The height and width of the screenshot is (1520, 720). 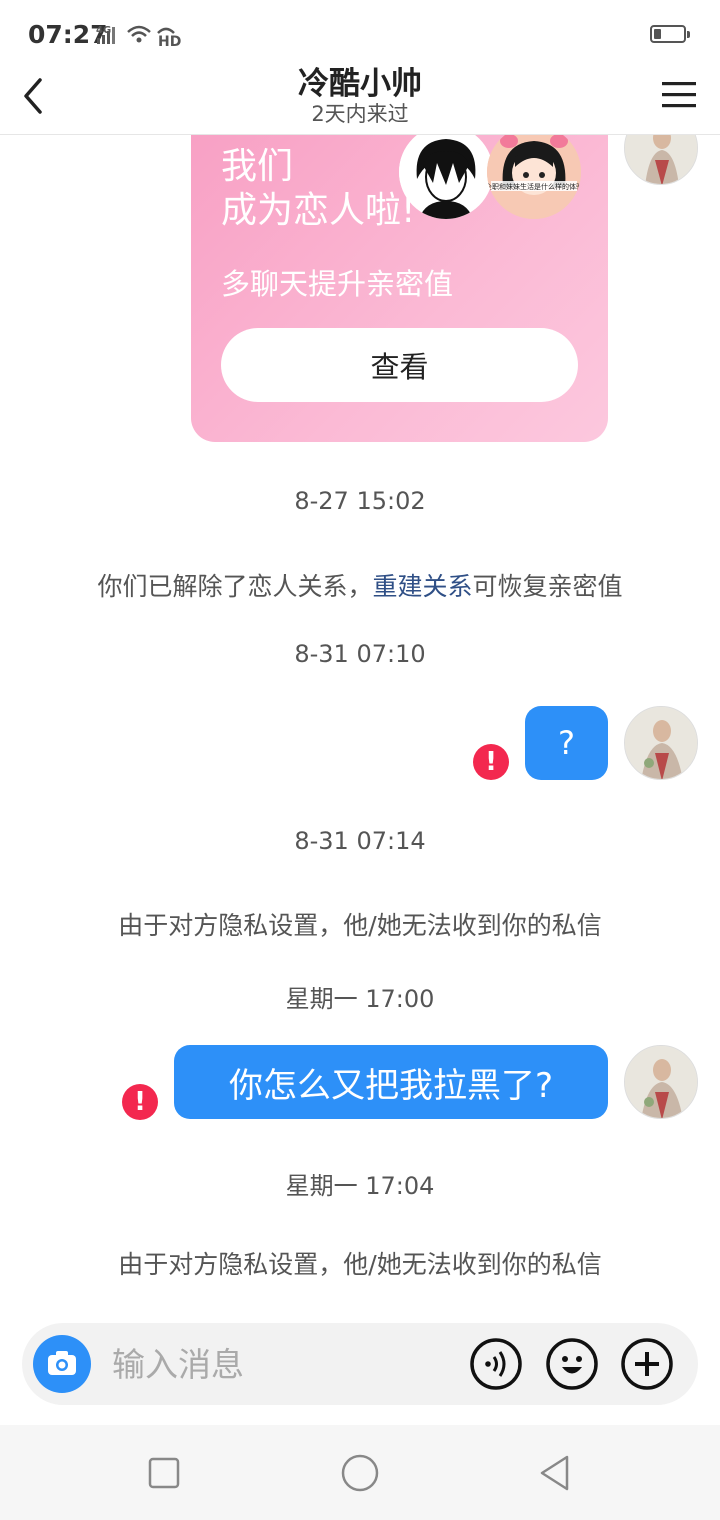 I want to click on more-button, so click(x=647, y=1364).